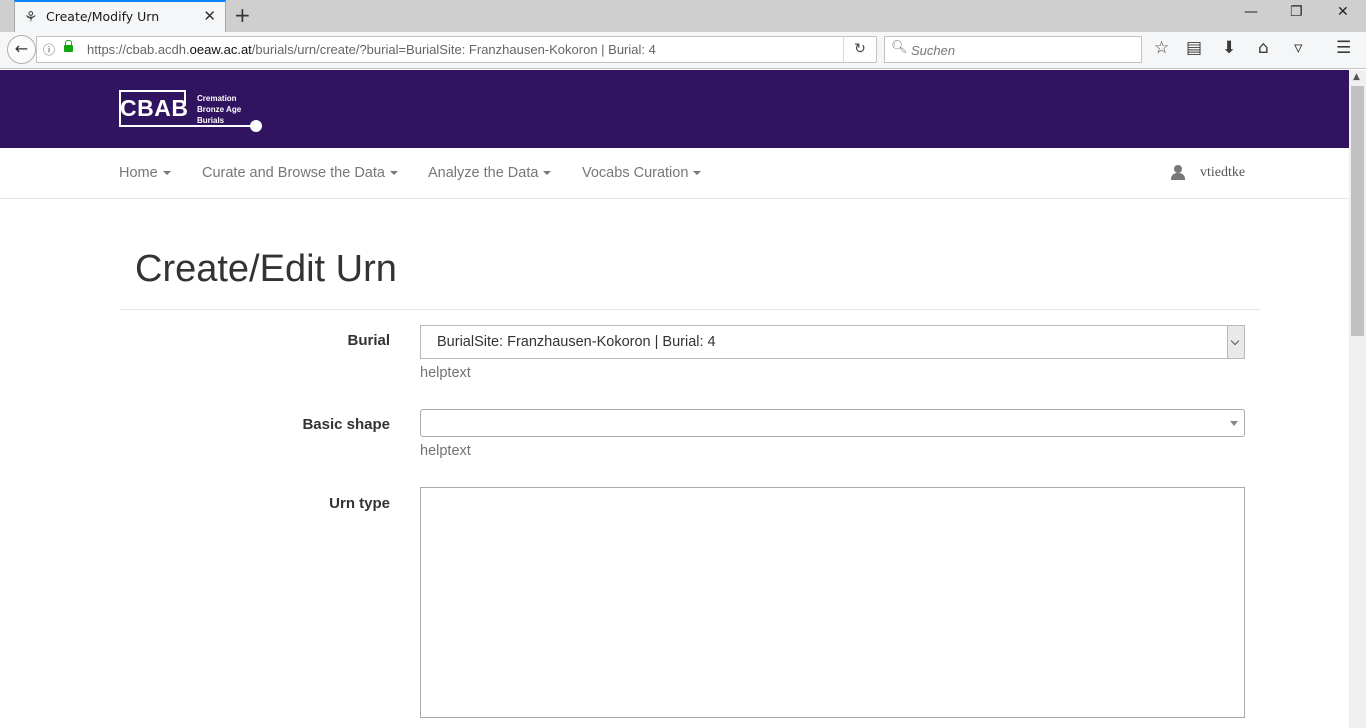 Image resolution: width=1366 pixels, height=728 pixels. Describe the element at coordinates (220, 126) in the screenshot. I see `logo-line` at that location.